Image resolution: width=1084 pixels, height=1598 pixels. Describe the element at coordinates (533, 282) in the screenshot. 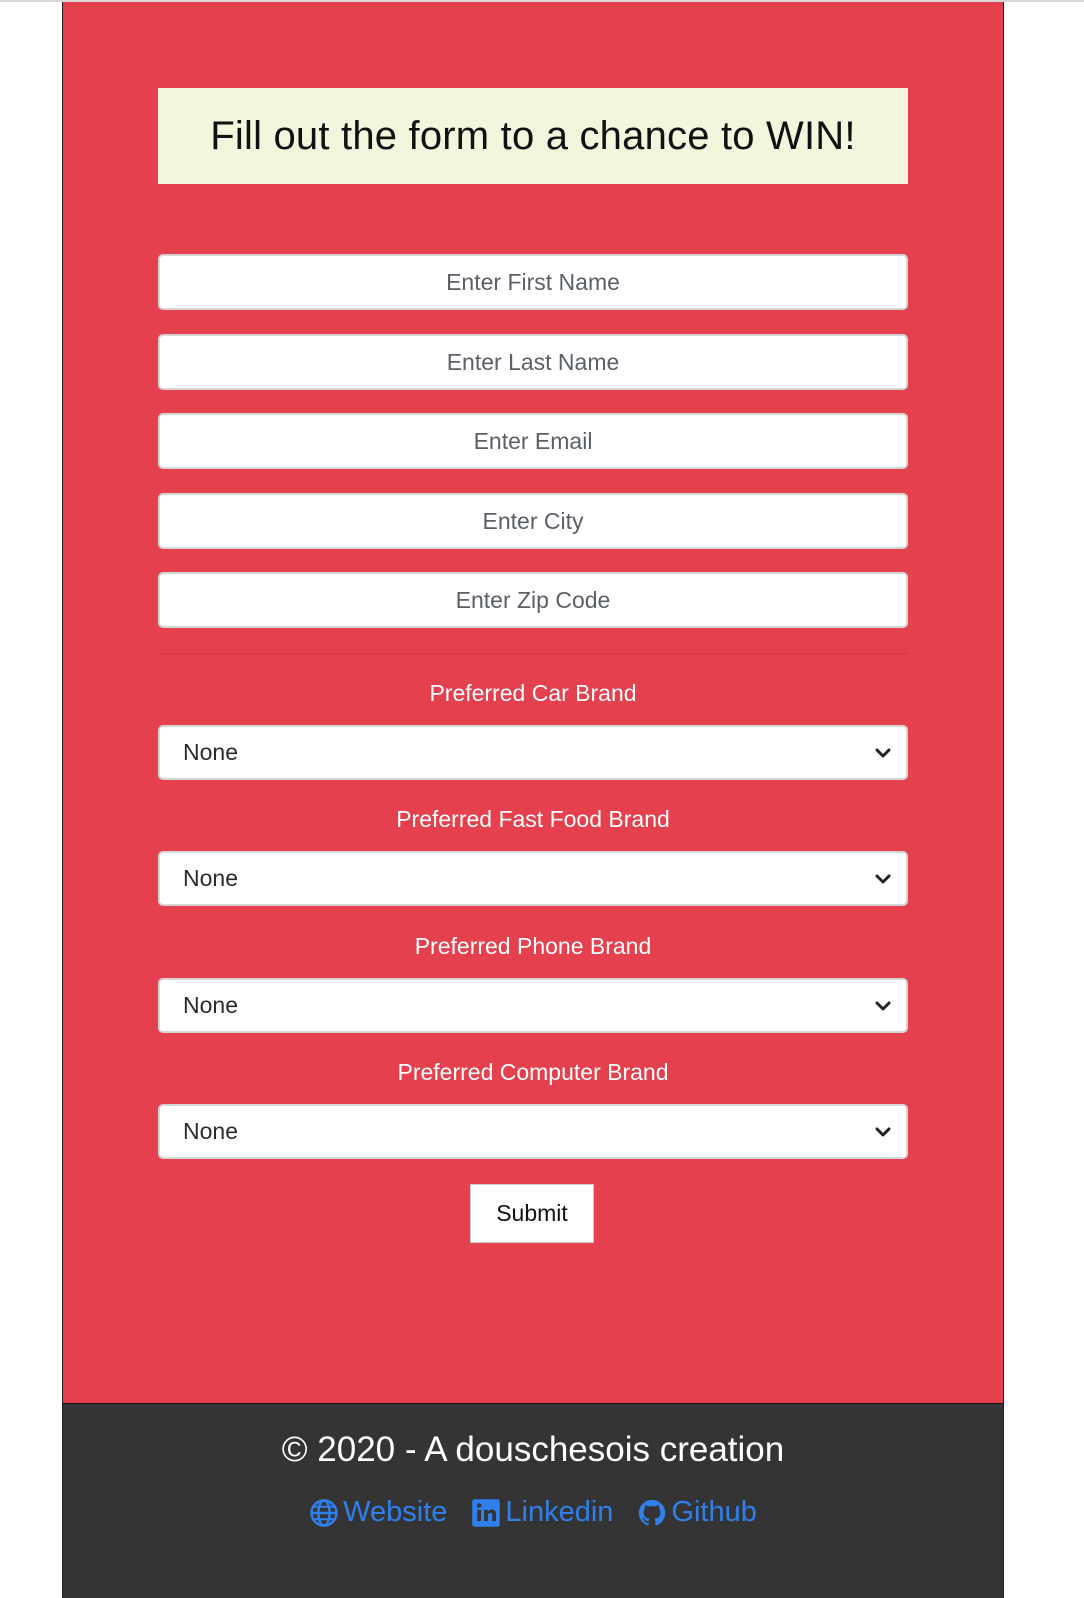

I see `first-name-input` at that location.